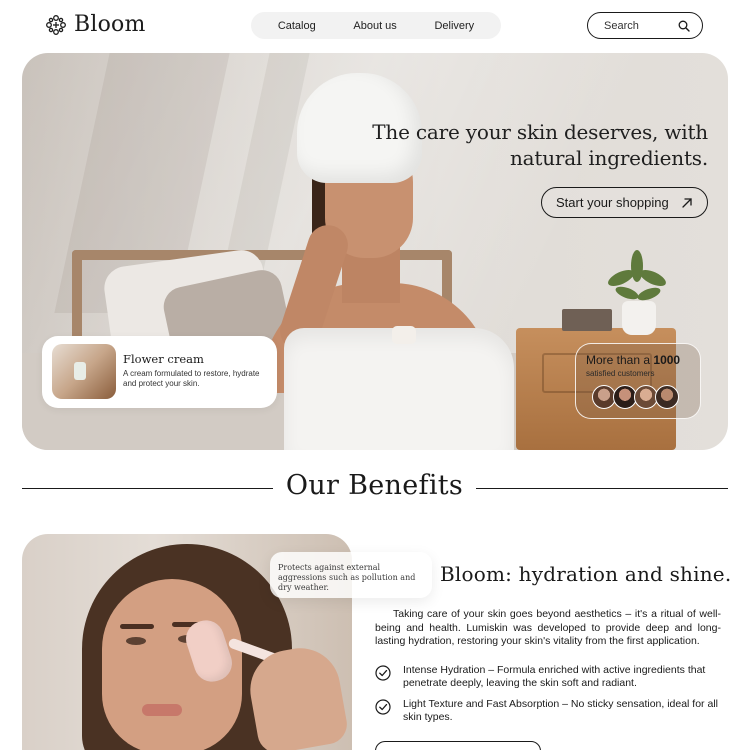 The image size is (750, 750). I want to click on body-towel, so click(399, 389).